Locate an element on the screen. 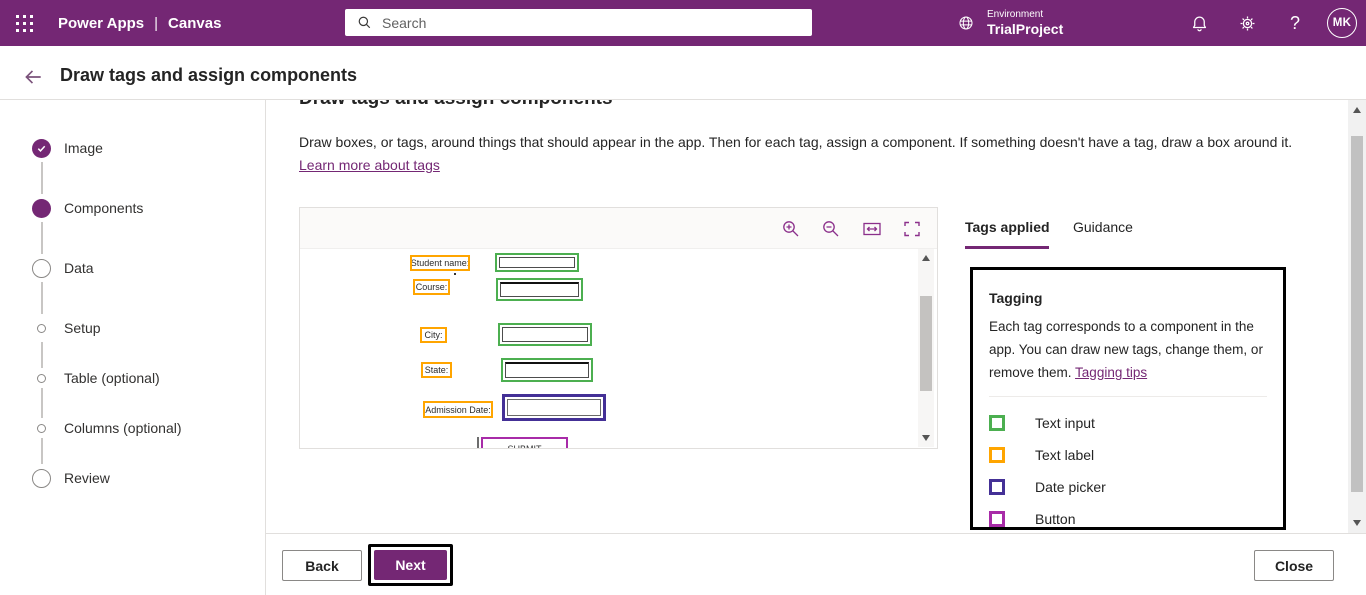  account-avatar: MK is located at coordinates (1342, 23).